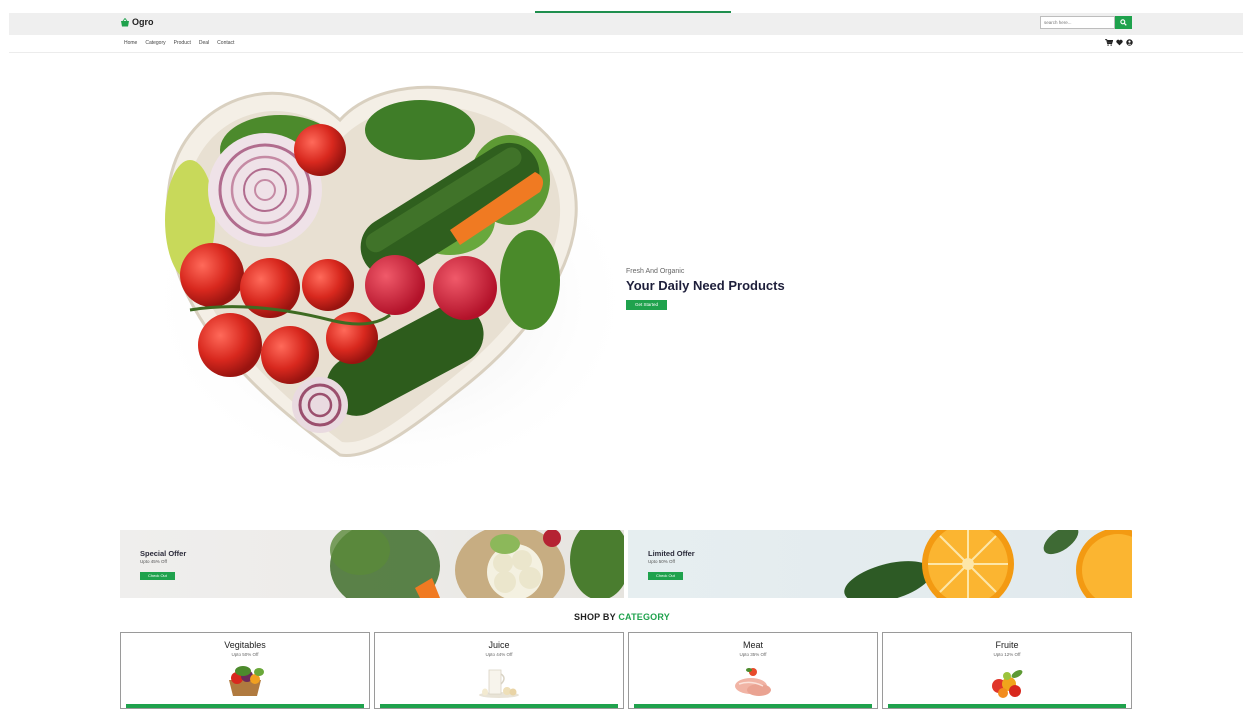 The height and width of the screenshot is (709, 1244). I want to click on nav-item-contact: Contact, so click(225, 43).